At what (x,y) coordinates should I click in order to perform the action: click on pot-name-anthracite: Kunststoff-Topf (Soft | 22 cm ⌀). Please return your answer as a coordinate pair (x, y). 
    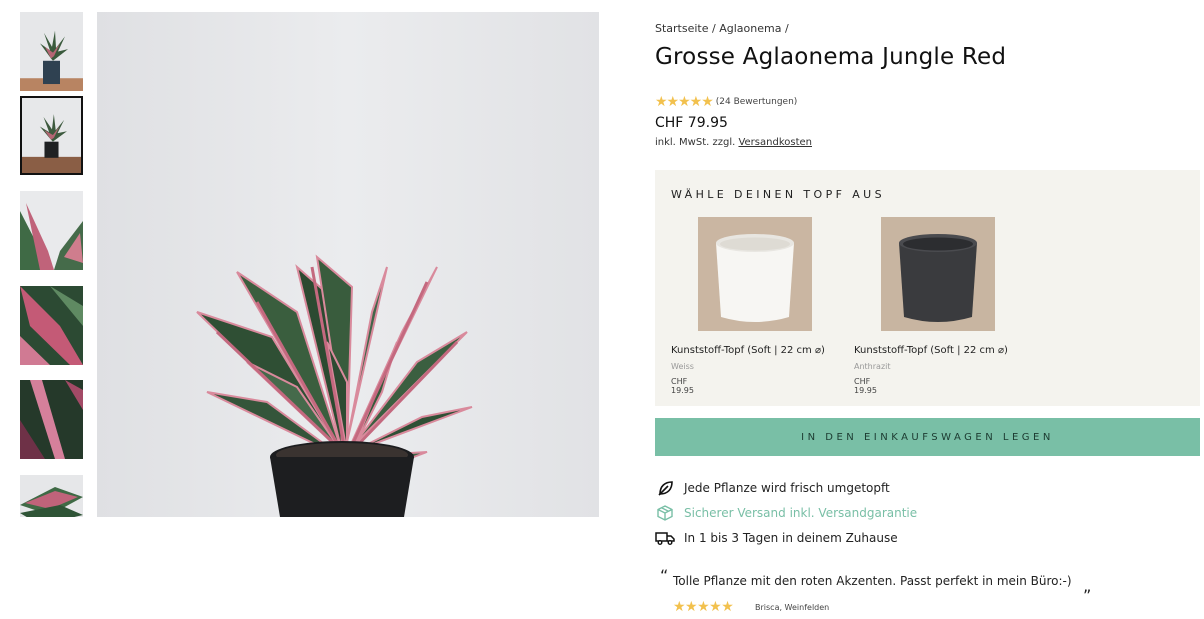
    Looking at the image, I should click on (931, 350).